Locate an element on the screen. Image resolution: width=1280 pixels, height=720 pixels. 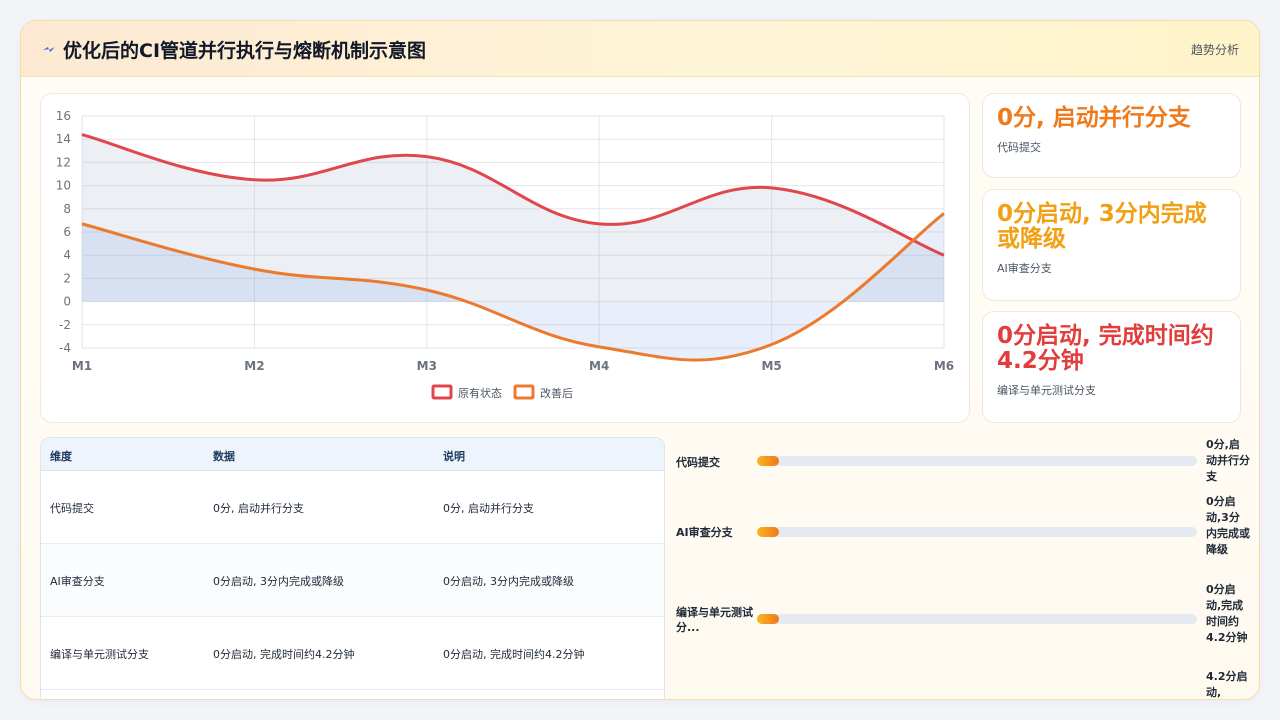
x-tick-label: M3 is located at coordinates (427, 366).